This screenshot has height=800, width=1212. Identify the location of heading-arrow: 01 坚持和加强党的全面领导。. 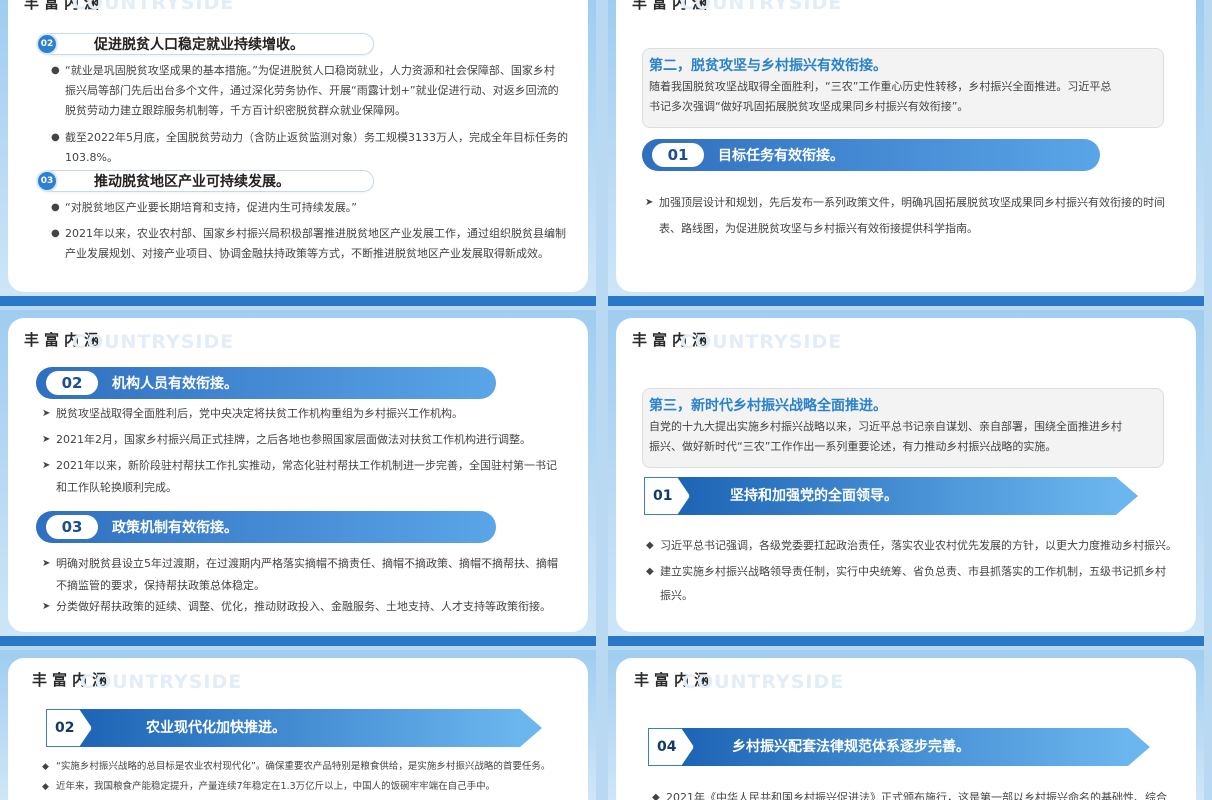
(891, 496).